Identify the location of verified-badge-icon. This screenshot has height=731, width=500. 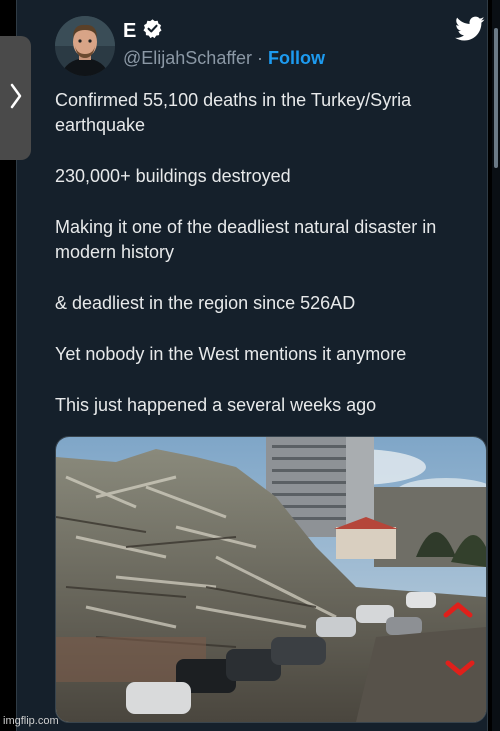
(152, 31).